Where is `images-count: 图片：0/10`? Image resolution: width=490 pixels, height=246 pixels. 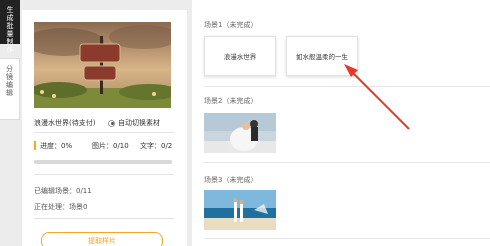
images-count: 图片：0/10 is located at coordinates (110, 146).